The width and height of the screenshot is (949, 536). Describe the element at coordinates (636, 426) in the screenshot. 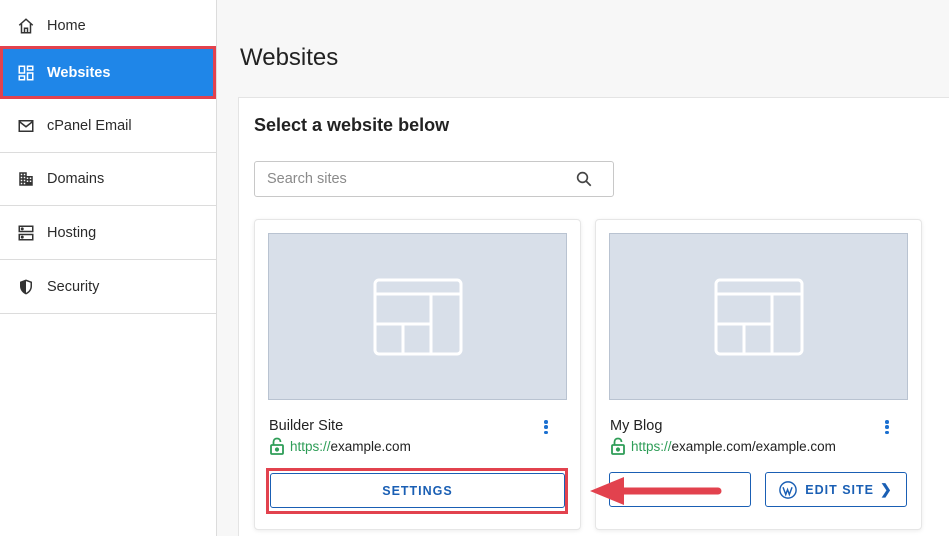

I see `site-name: My Blog` at that location.